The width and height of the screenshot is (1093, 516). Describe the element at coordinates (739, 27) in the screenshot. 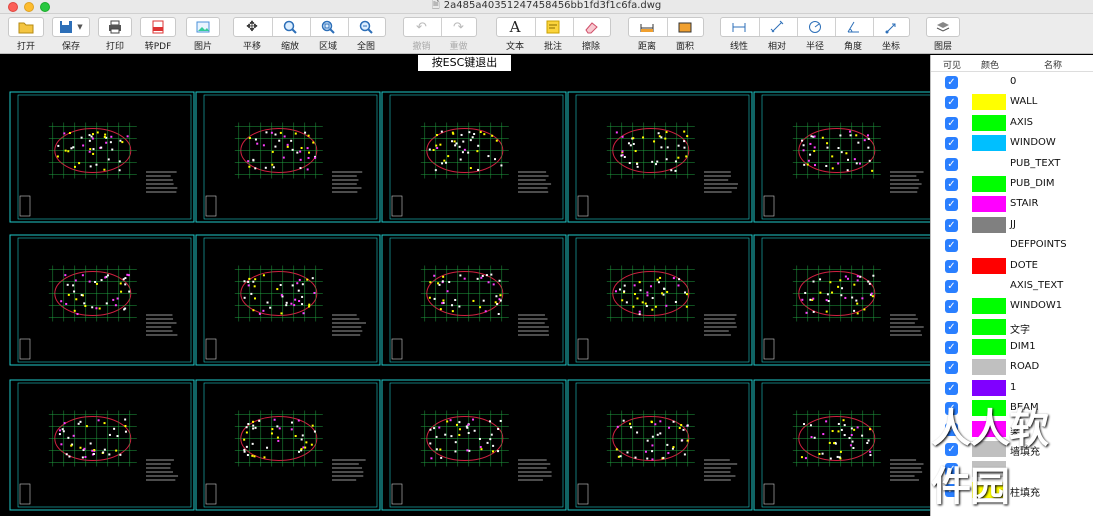

I see `linear-dimension-icon` at that location.